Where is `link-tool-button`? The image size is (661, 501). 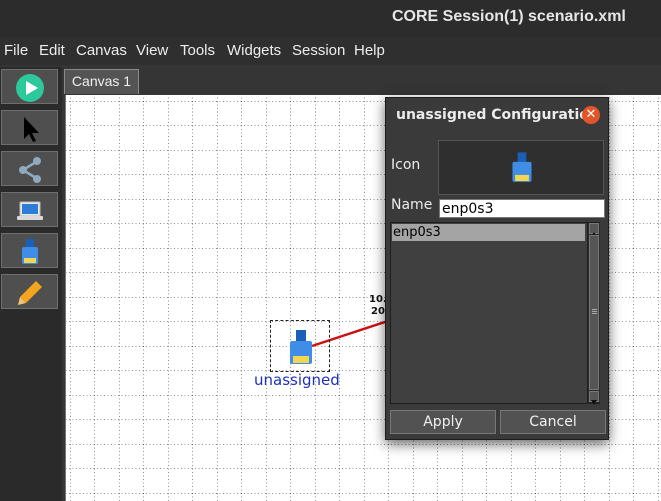
link-tool-button is located at coordinates (29, 168).